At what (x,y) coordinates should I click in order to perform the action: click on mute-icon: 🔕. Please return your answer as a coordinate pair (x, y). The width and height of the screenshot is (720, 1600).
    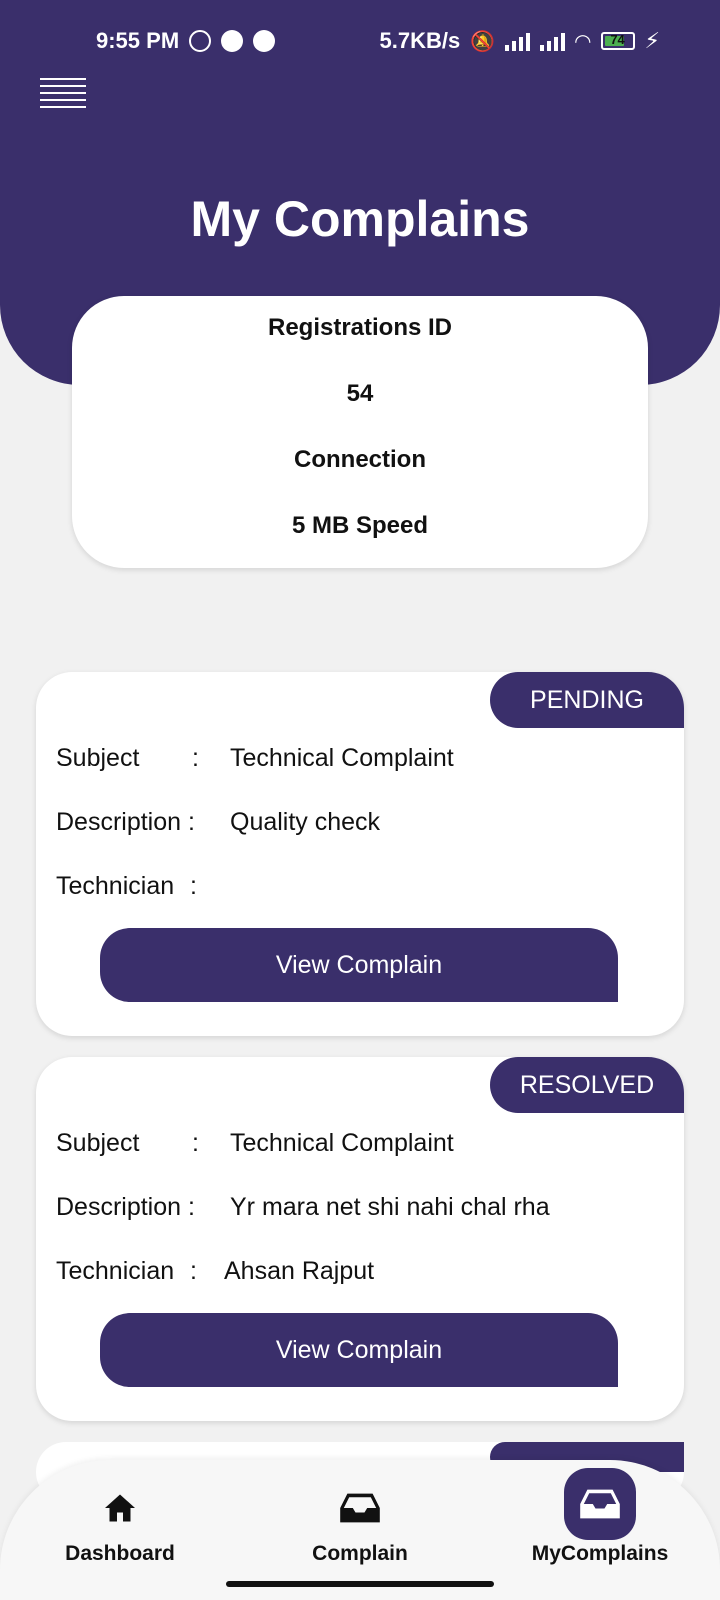
    Looking at the image, I should click on (483, 41).